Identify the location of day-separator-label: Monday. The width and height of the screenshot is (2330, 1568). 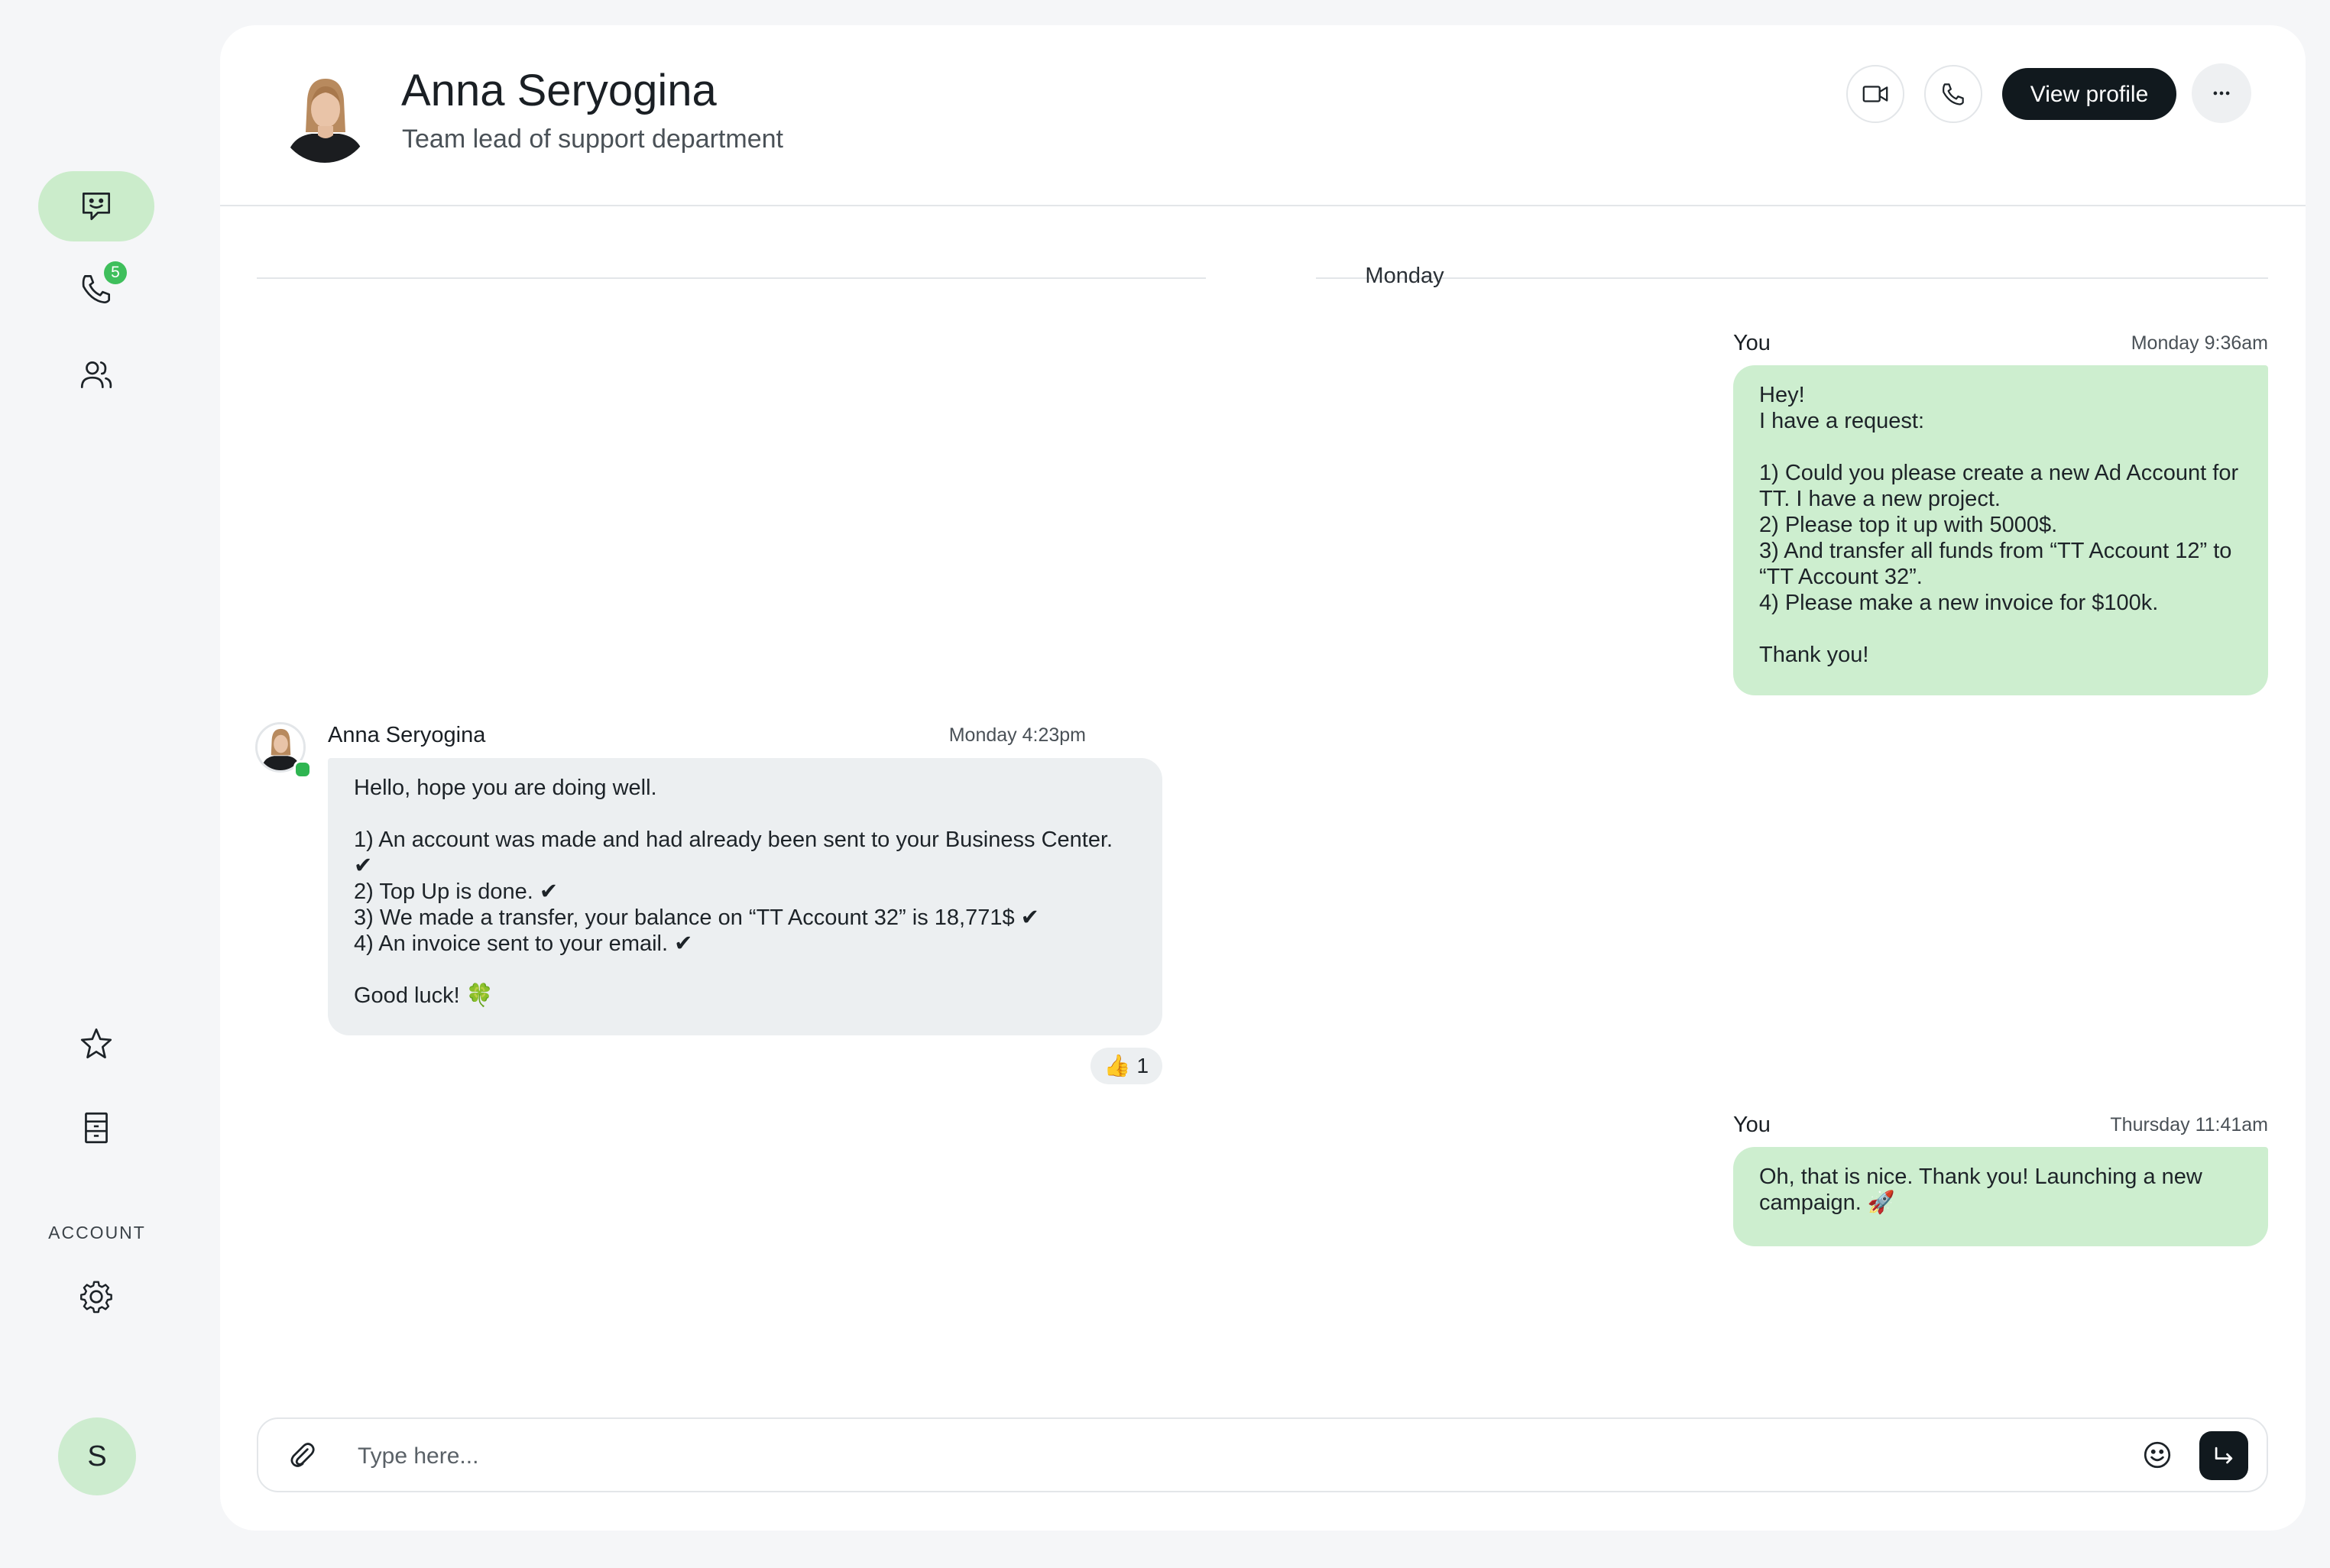
(1404, 276).